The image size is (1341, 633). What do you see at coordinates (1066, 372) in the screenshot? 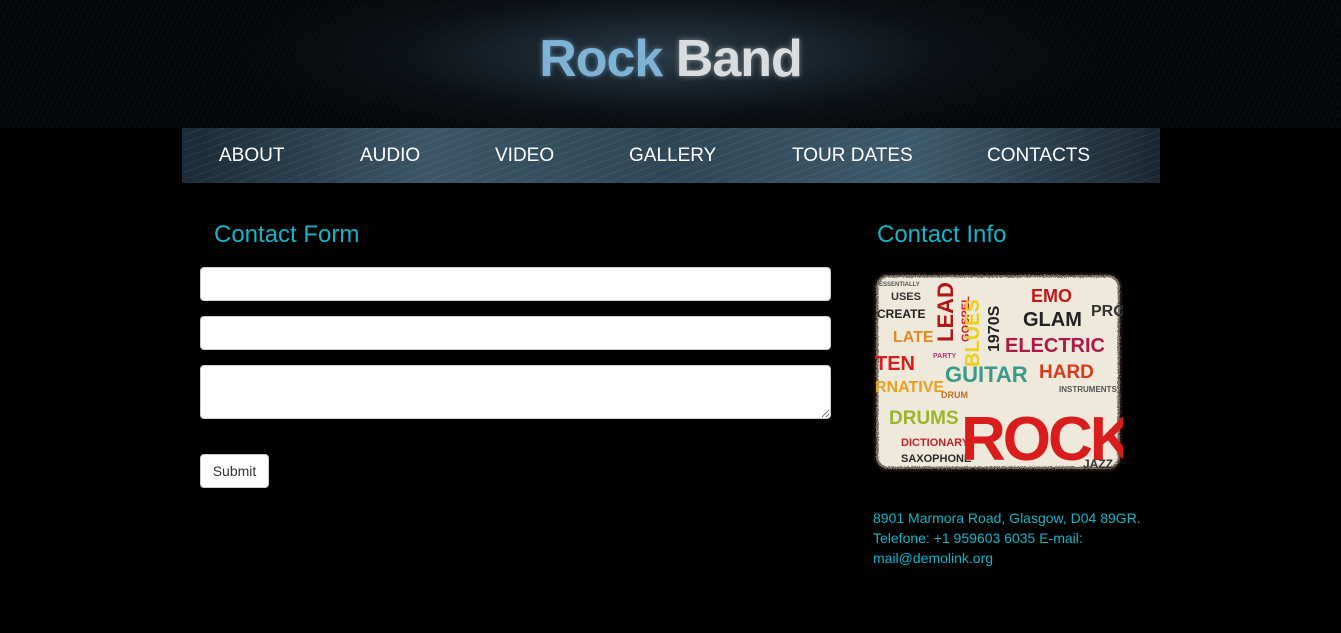
I see `collage-word: HARD` at bounding box center [1066, 372].